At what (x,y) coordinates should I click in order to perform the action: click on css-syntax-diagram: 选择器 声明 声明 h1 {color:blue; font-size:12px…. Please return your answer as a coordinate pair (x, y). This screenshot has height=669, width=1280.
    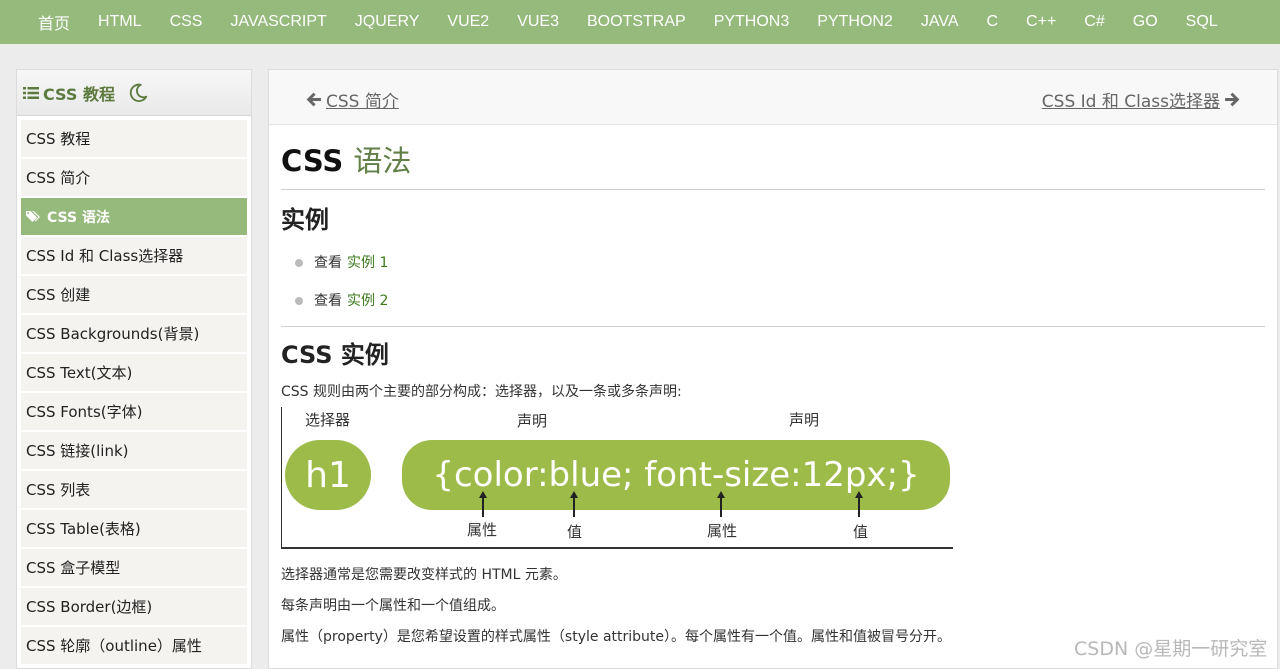
    Looking at the image, I should click on (619, 478).